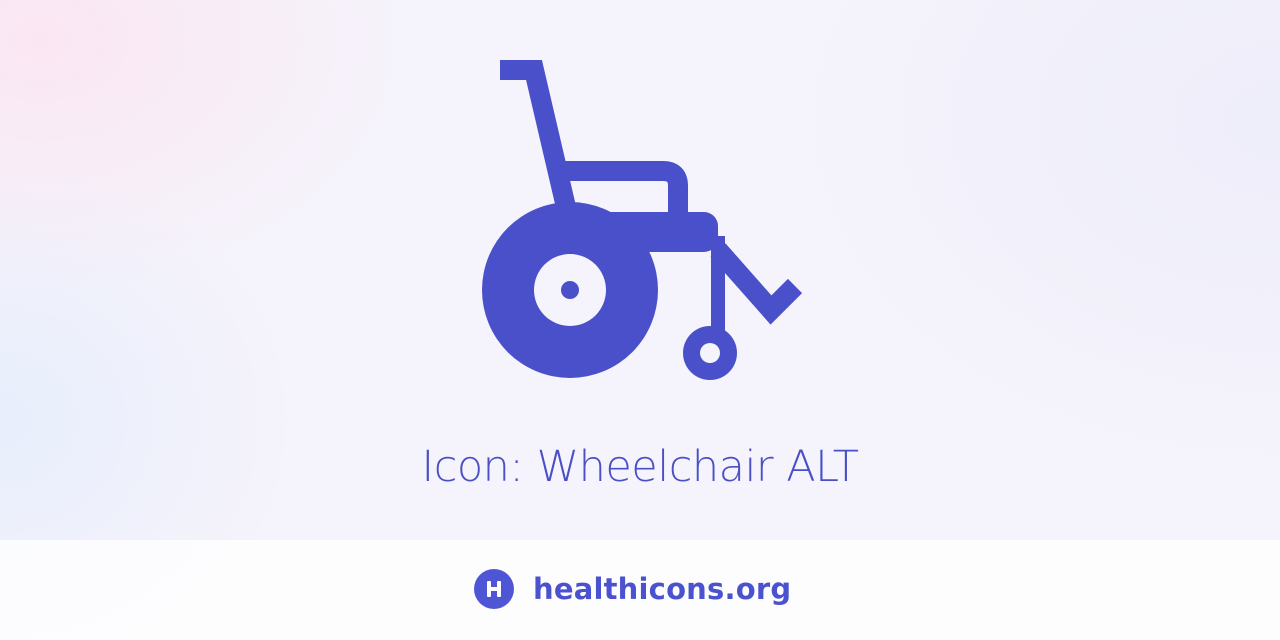 The width and height of the screenshot is (1280, 640). What do you see at coordinates (640, 220) in the screenshot?
I see `wheelchair-alt-icon` at bounding box center [640, 220].